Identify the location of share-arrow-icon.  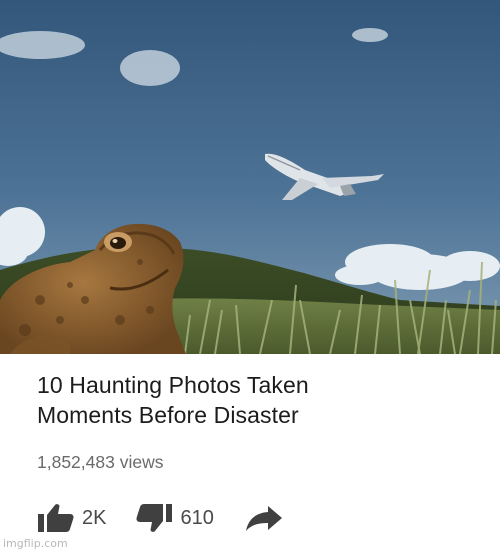
(264, 518).